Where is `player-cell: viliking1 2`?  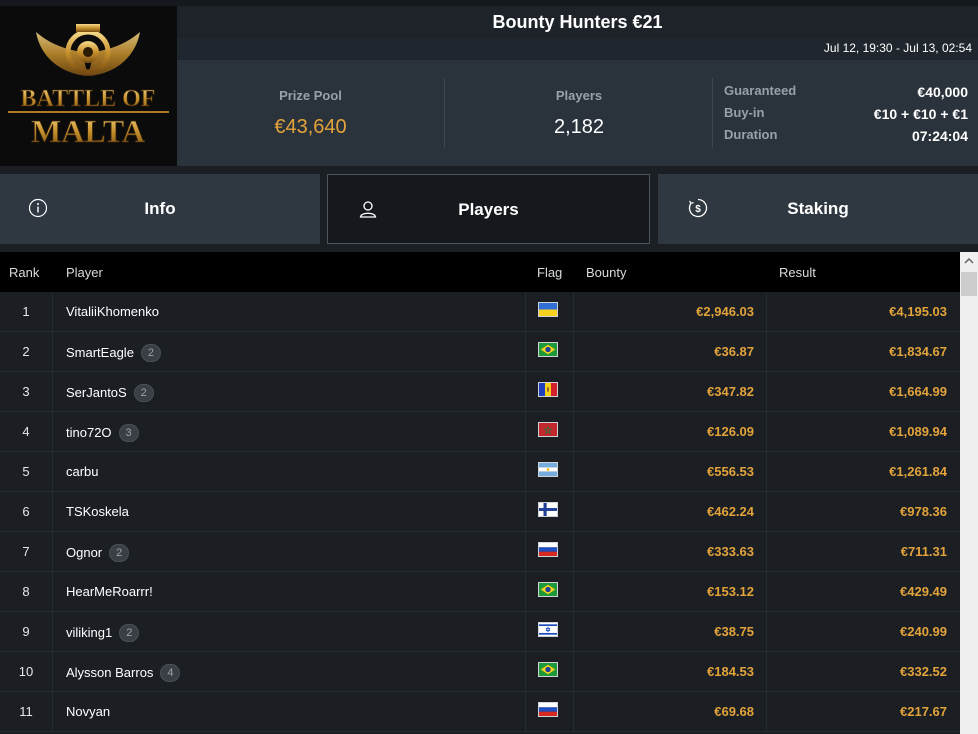
player-cell: viliking1 2 is located at coordinates (103, 633).